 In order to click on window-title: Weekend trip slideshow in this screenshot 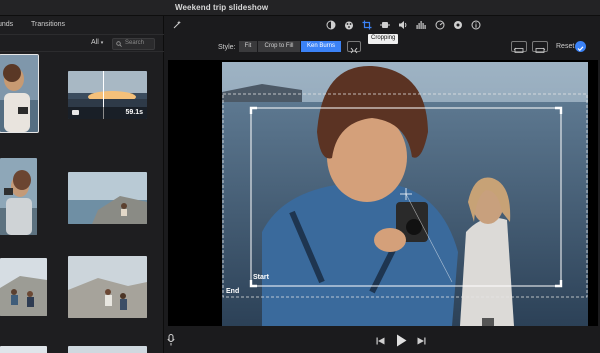, I will do `click(222, 7)`.